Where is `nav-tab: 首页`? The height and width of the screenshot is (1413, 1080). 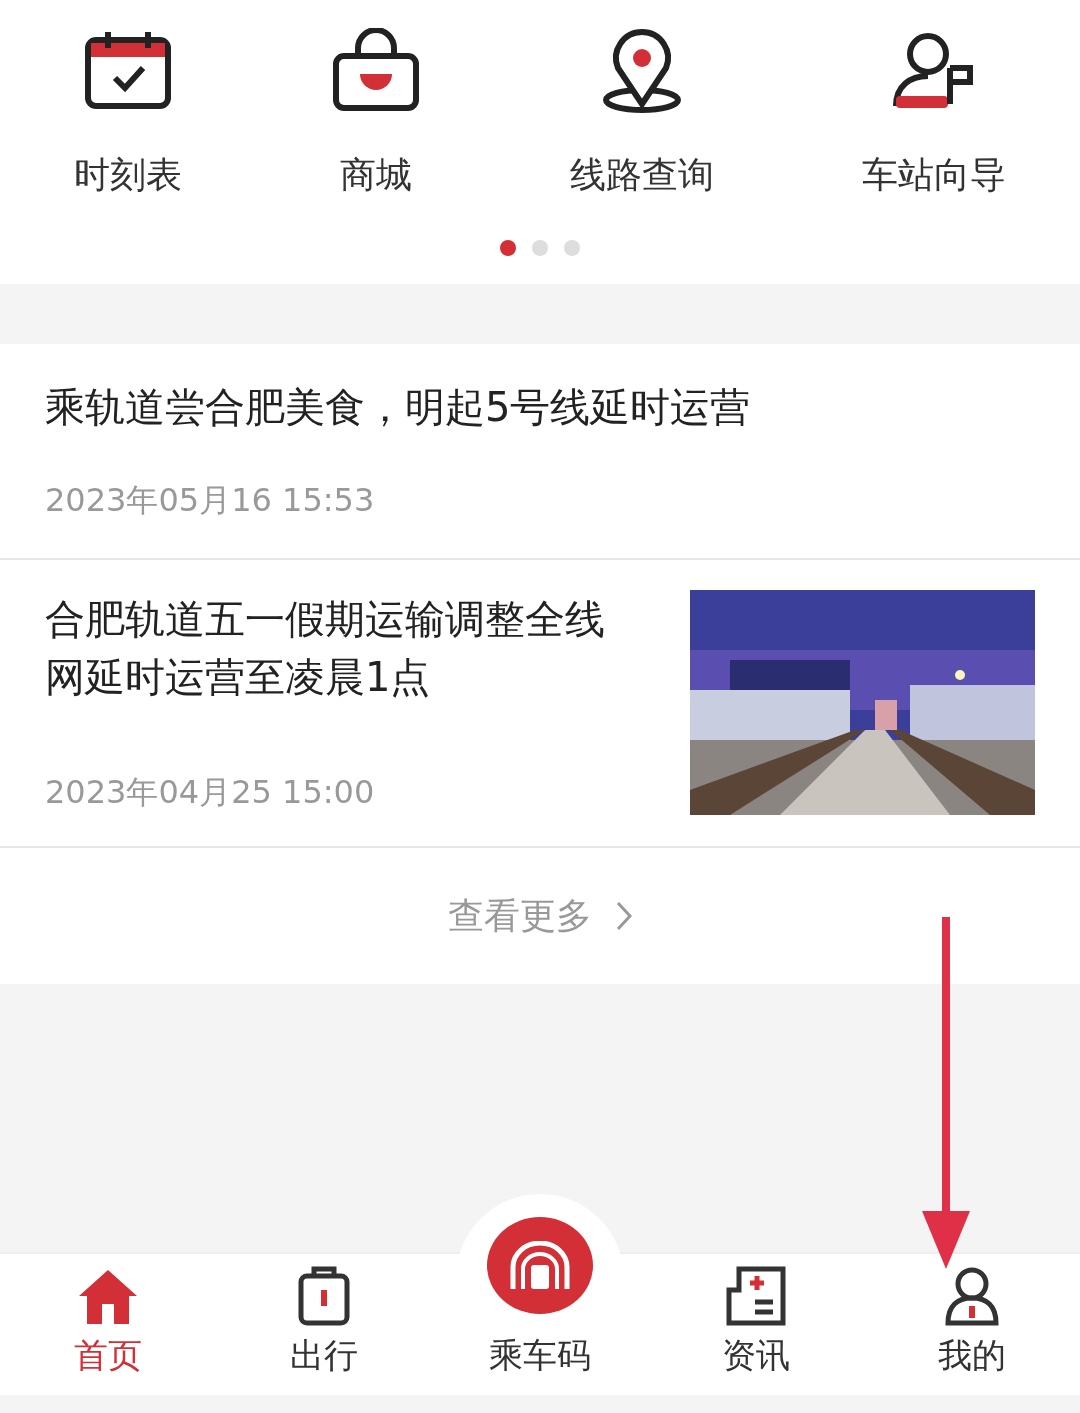 nav-tab: 首页 is located at coordinates (108, 1324).